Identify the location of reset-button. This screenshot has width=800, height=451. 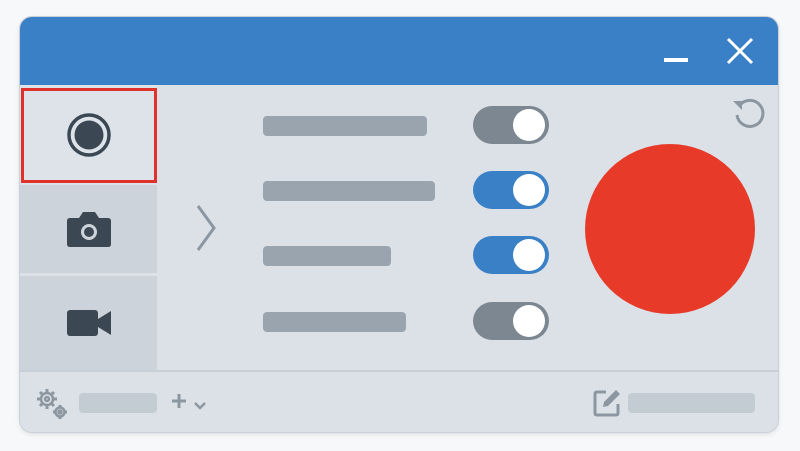
(749, 113).